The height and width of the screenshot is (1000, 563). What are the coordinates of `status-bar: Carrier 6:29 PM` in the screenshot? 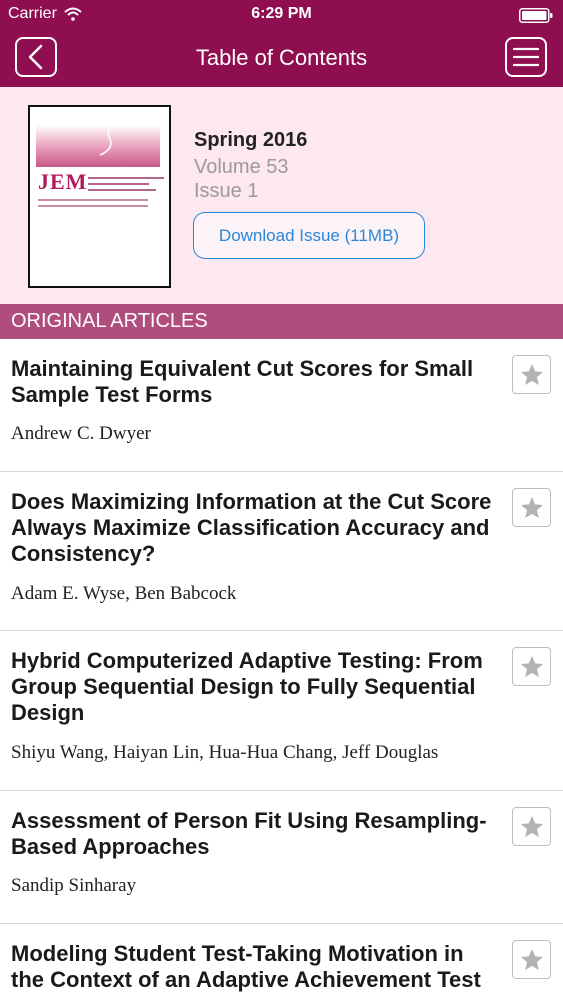 It's located at (281, 15).